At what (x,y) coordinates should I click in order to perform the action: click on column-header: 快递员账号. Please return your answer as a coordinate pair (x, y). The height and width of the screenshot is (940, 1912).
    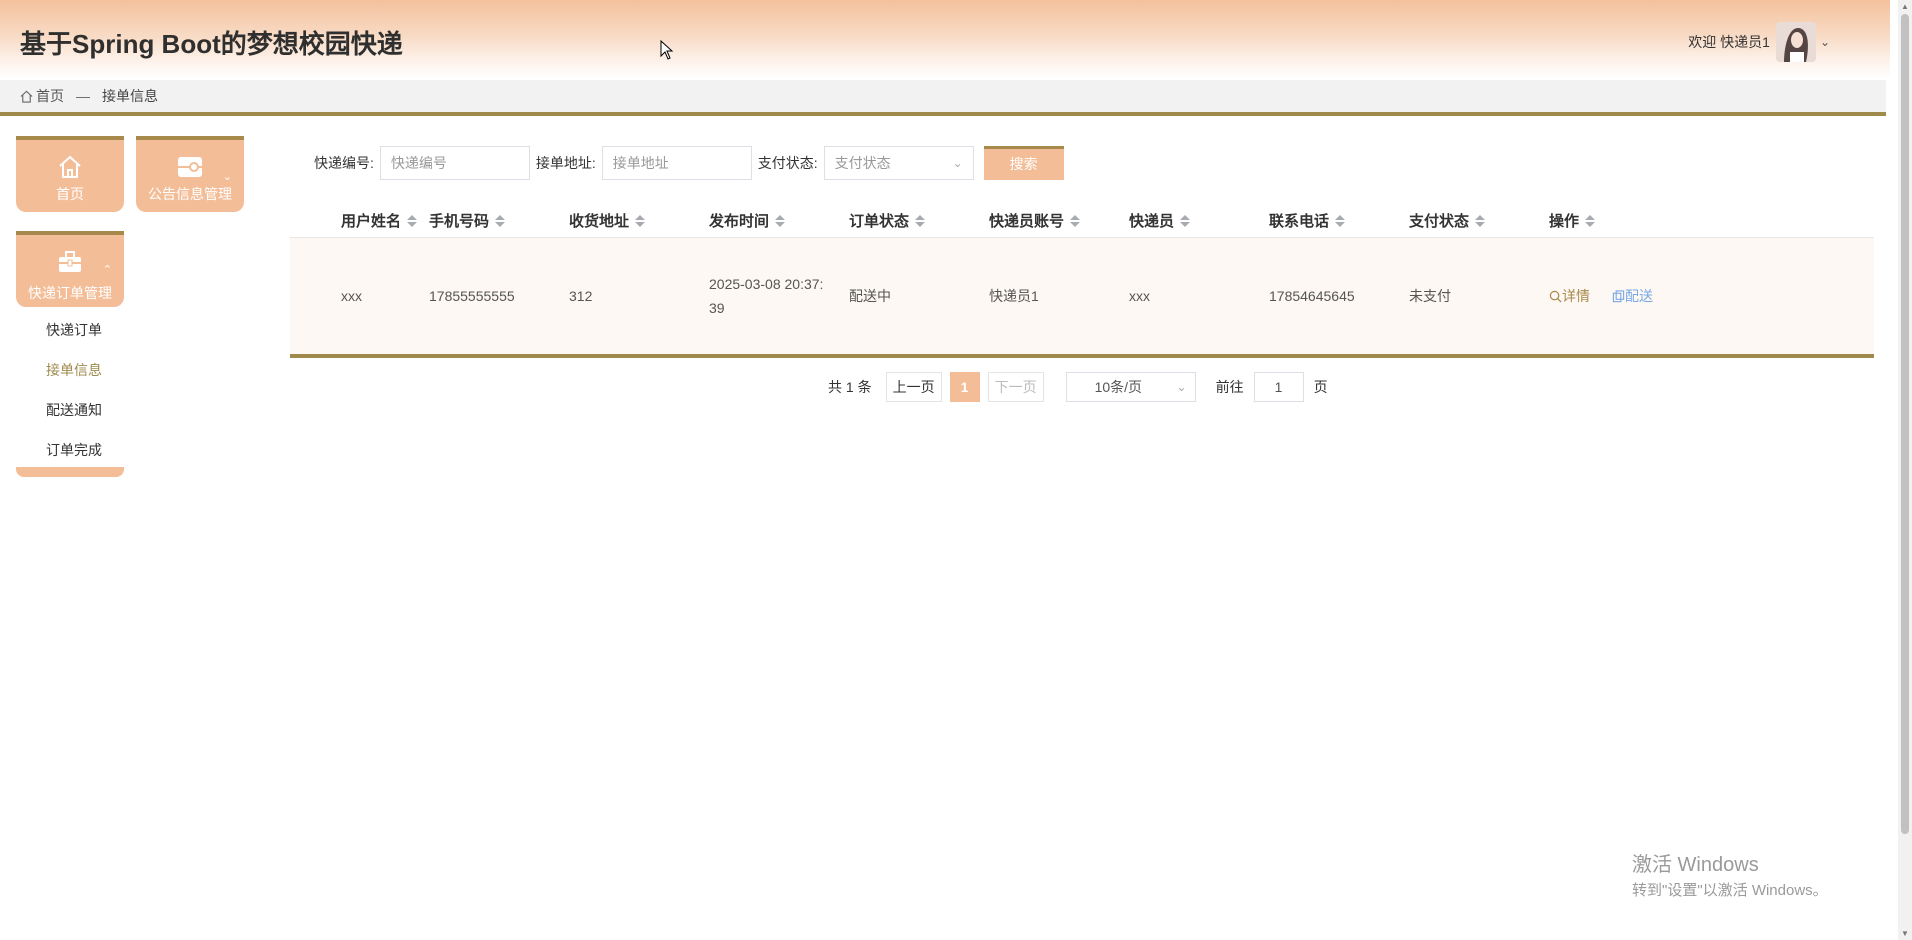
    Looking at the image, I should click on (1059, 220).